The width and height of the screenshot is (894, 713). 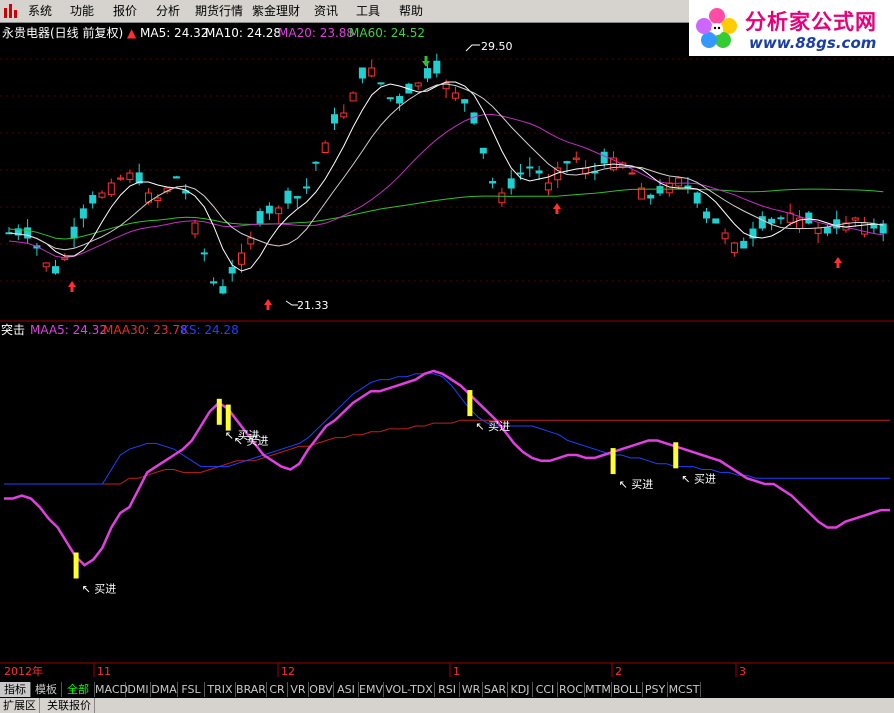 What do you see at coordinates (46, 689) in the screenshot?
I see `tab-template: 模板` at bounding box center [46, 689].